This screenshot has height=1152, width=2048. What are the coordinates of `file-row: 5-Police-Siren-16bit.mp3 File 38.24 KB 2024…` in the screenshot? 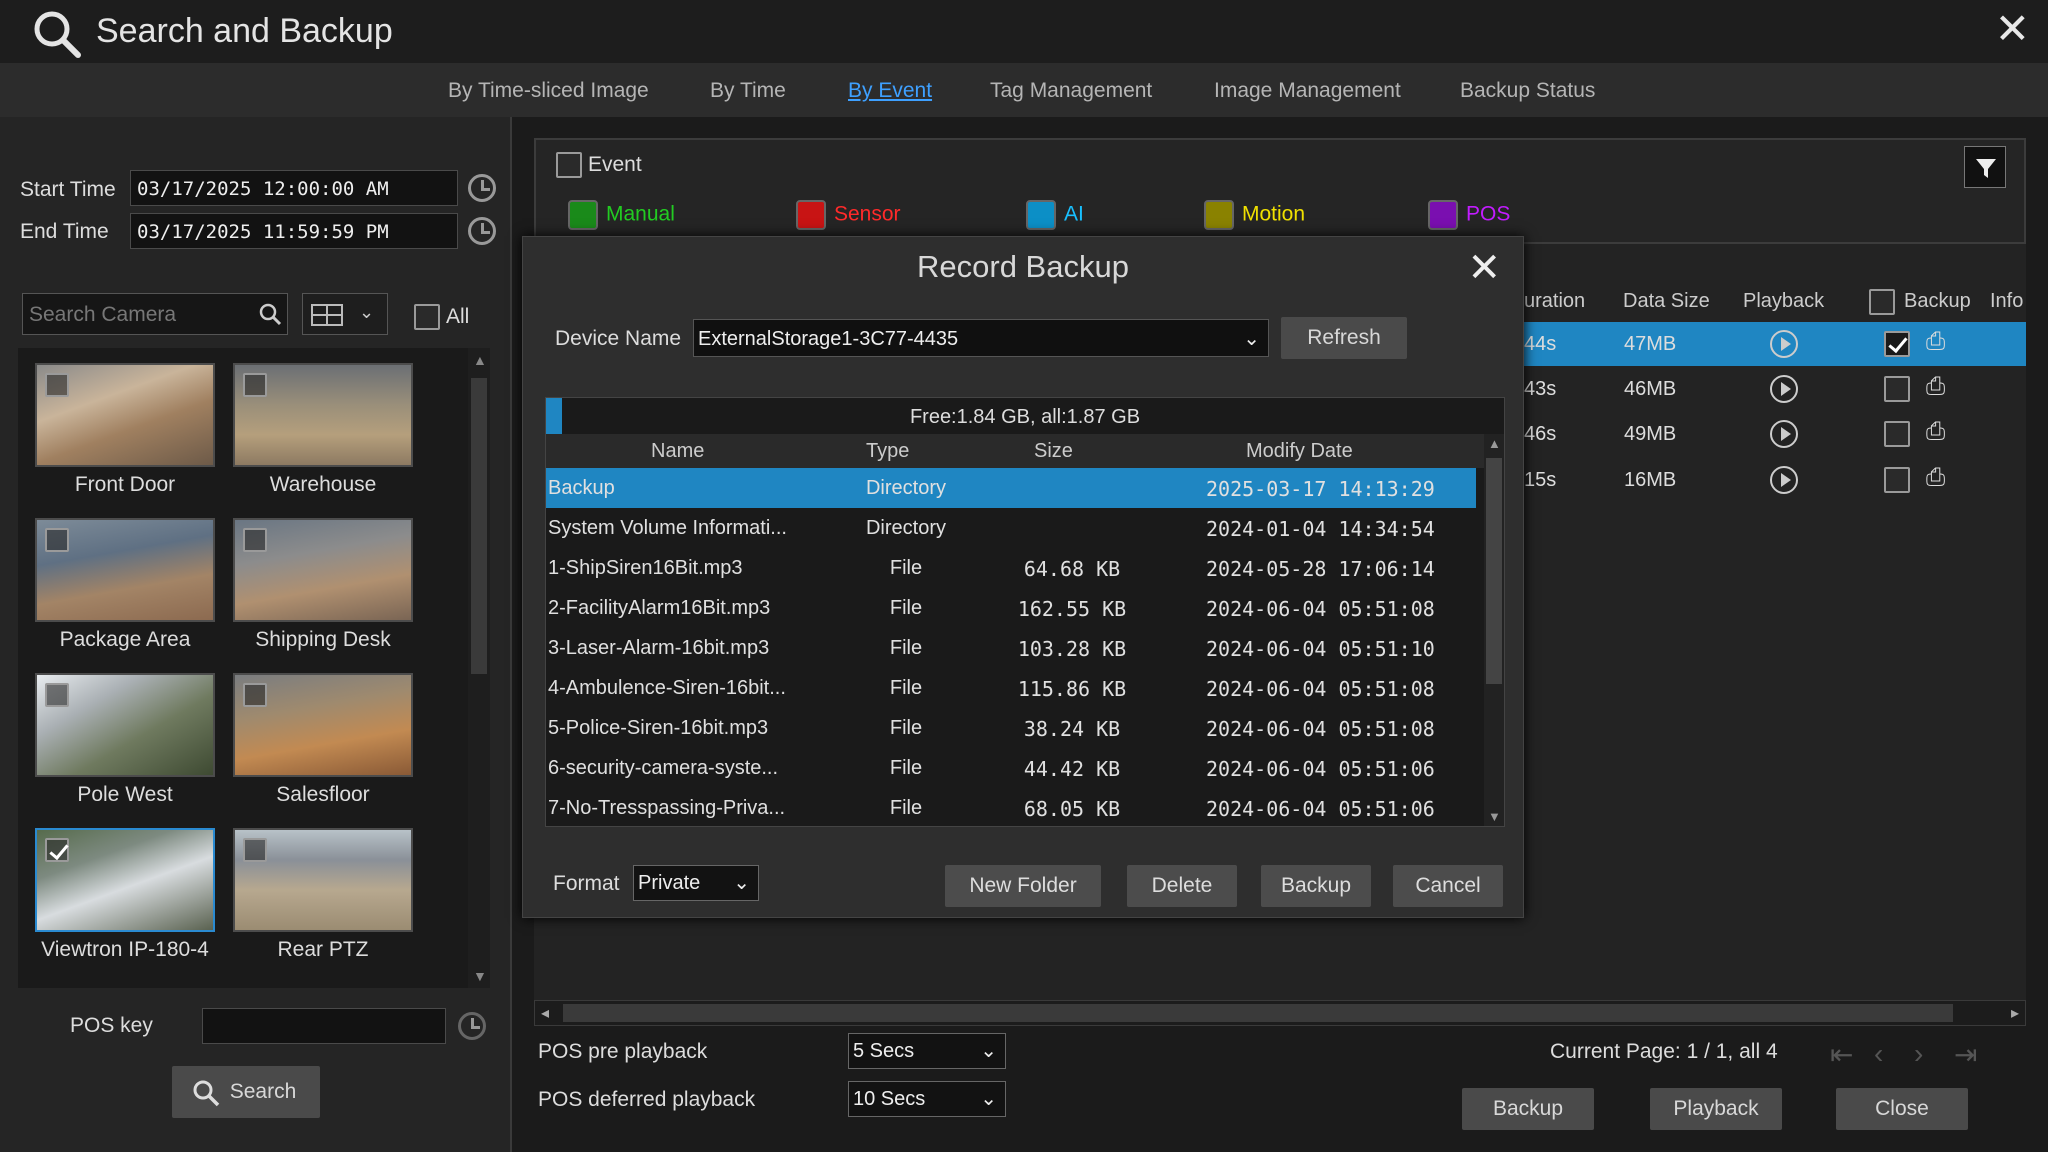 It's located at (1011, 728).